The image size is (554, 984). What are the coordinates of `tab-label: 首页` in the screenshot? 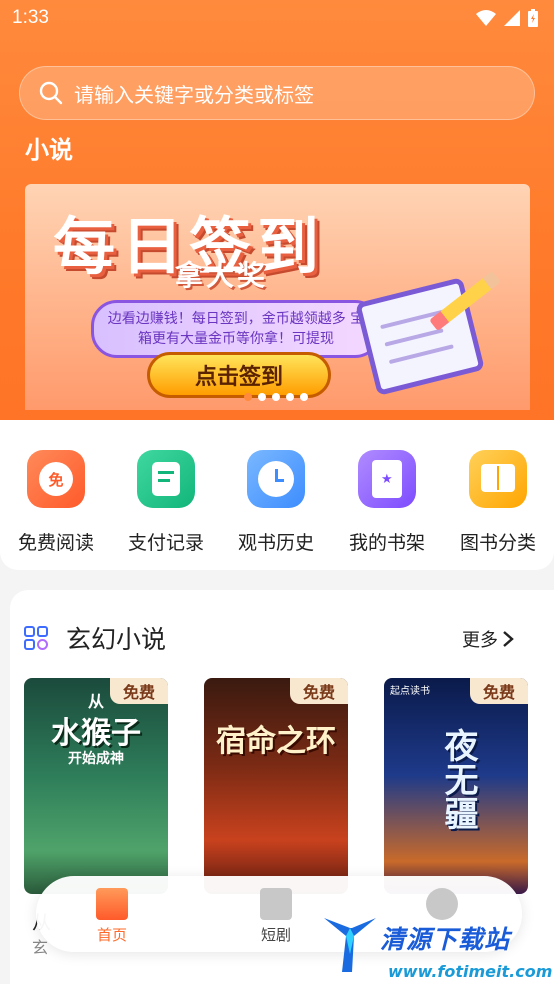 It's located at (111, 935).